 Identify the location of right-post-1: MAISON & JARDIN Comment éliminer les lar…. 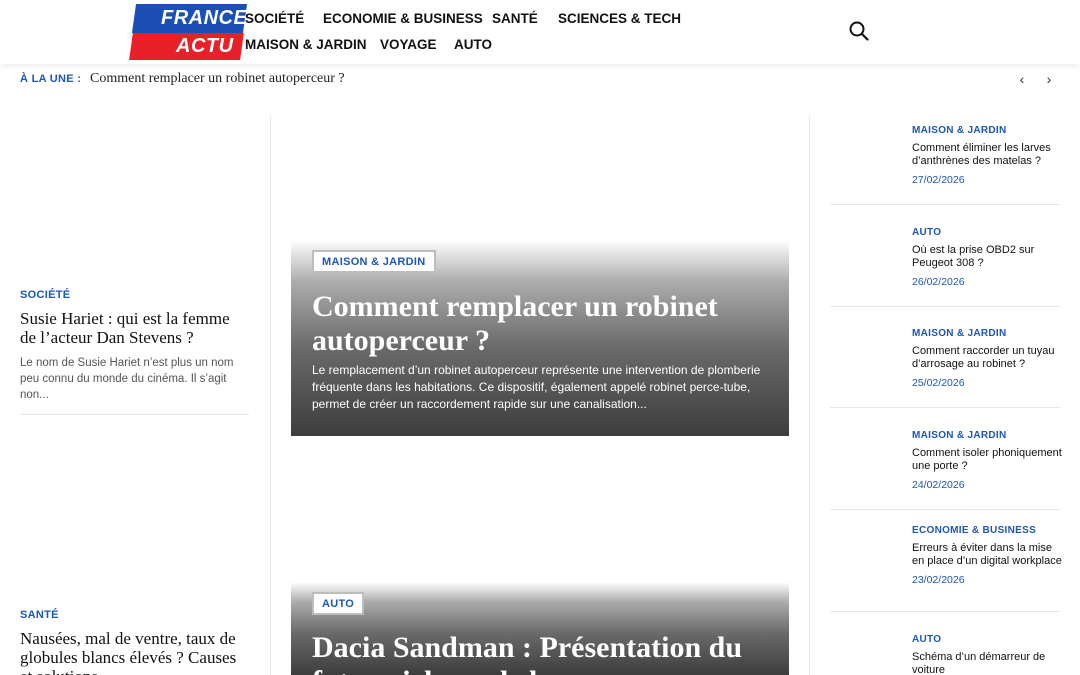
(987, 155).